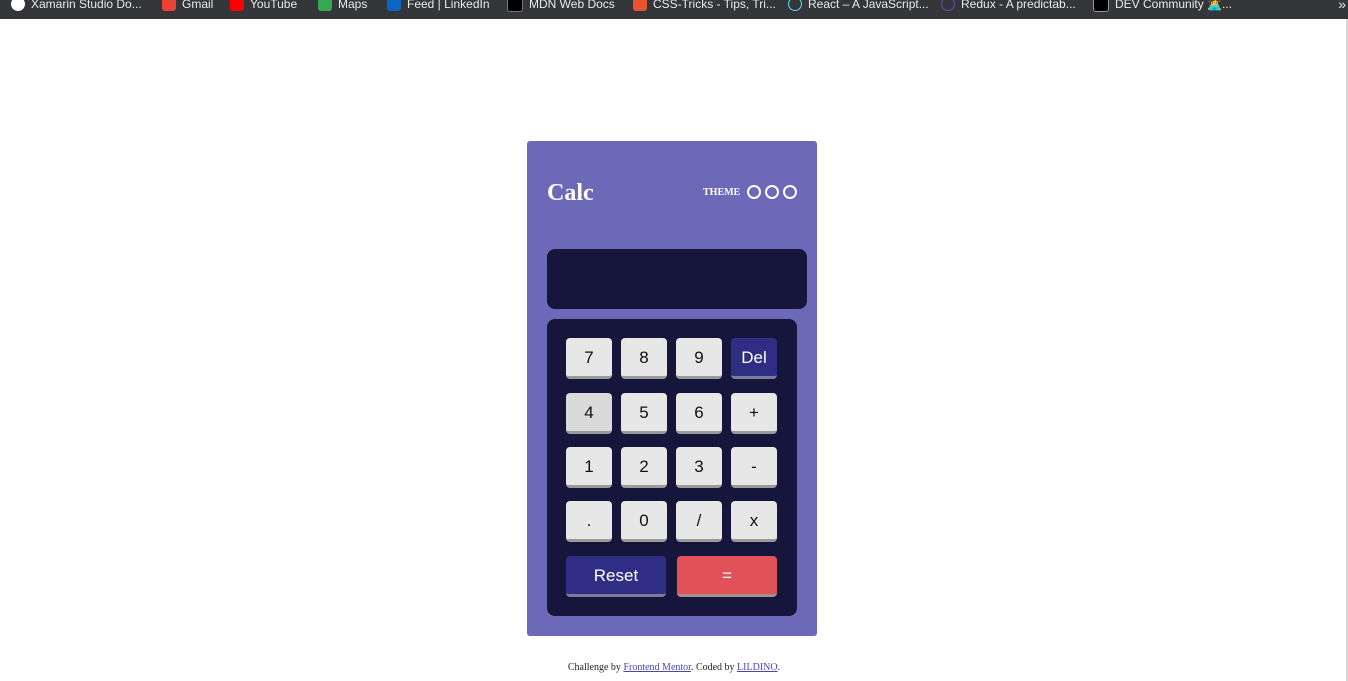 The height and width of the screenshot is (681, 1348). What do you see at coordinates (589, 521) in the screenshot?
I see `key-decimal: .` at bounding box center [589, 521].